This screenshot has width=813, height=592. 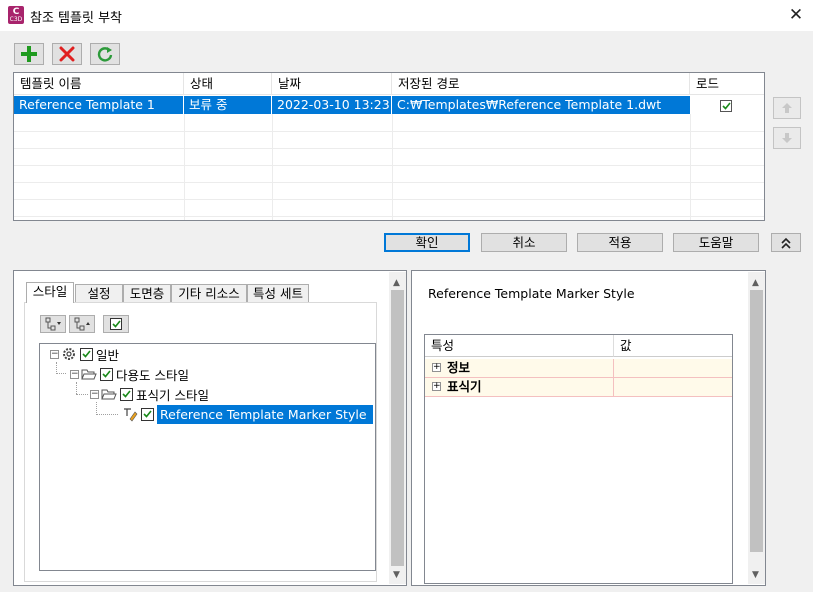 I want to click on property-label: 표식기, so click(x=464, y=386).